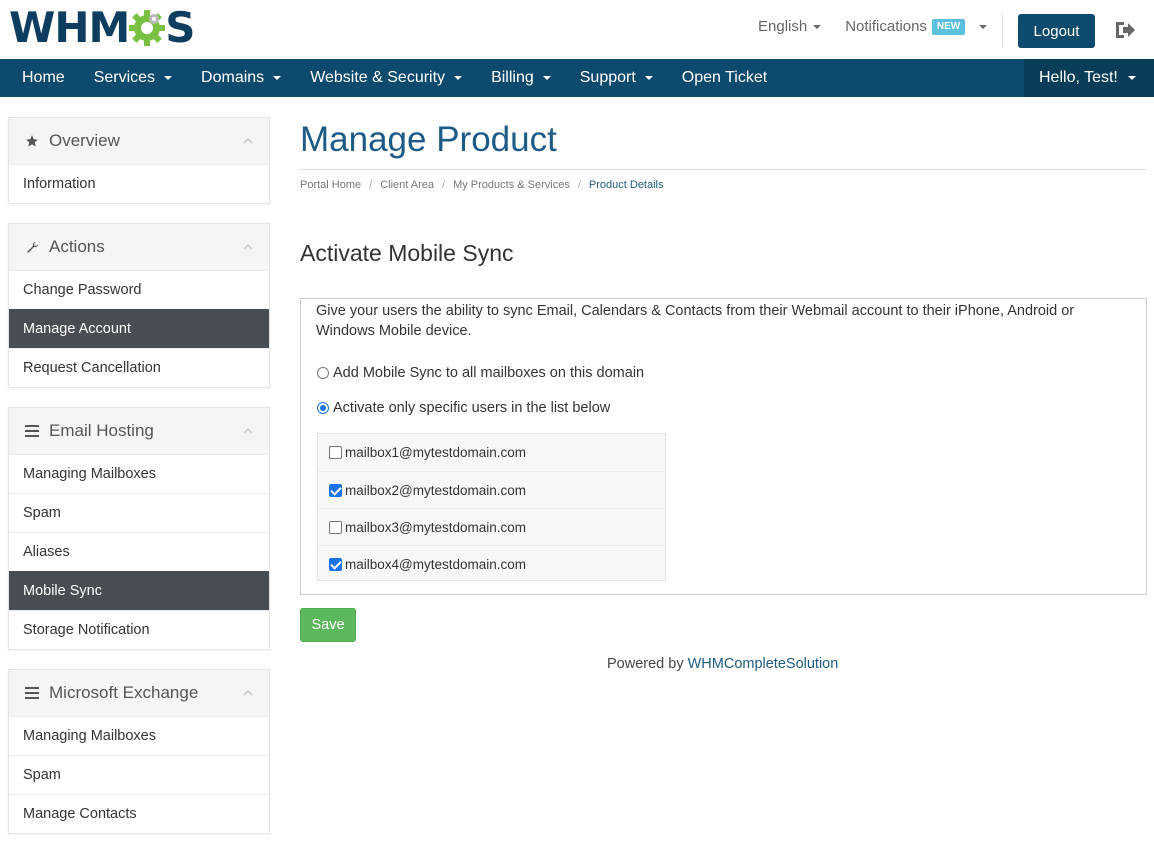 This screenshot has height=842, width=1154. I want to click on mailbox-email: mailbox2@mytestdomain.com, so click(436, 490).